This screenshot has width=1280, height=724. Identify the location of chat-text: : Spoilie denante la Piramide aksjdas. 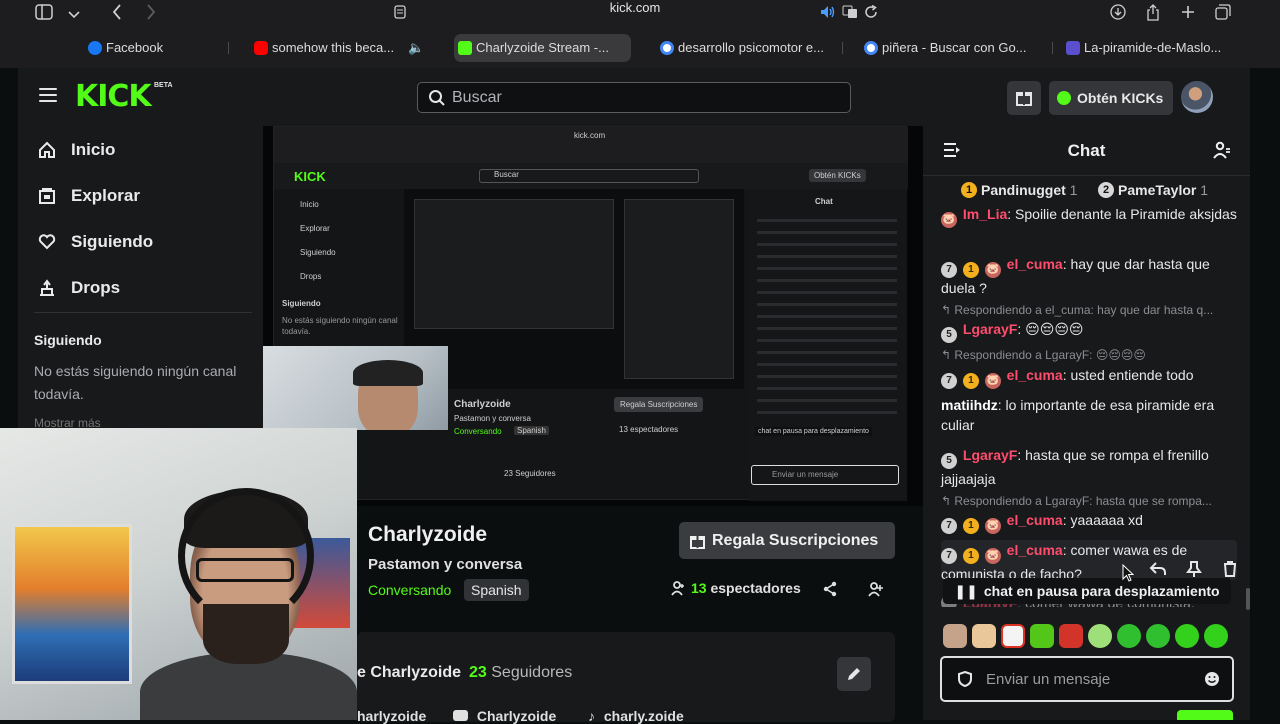
(1122, 214).